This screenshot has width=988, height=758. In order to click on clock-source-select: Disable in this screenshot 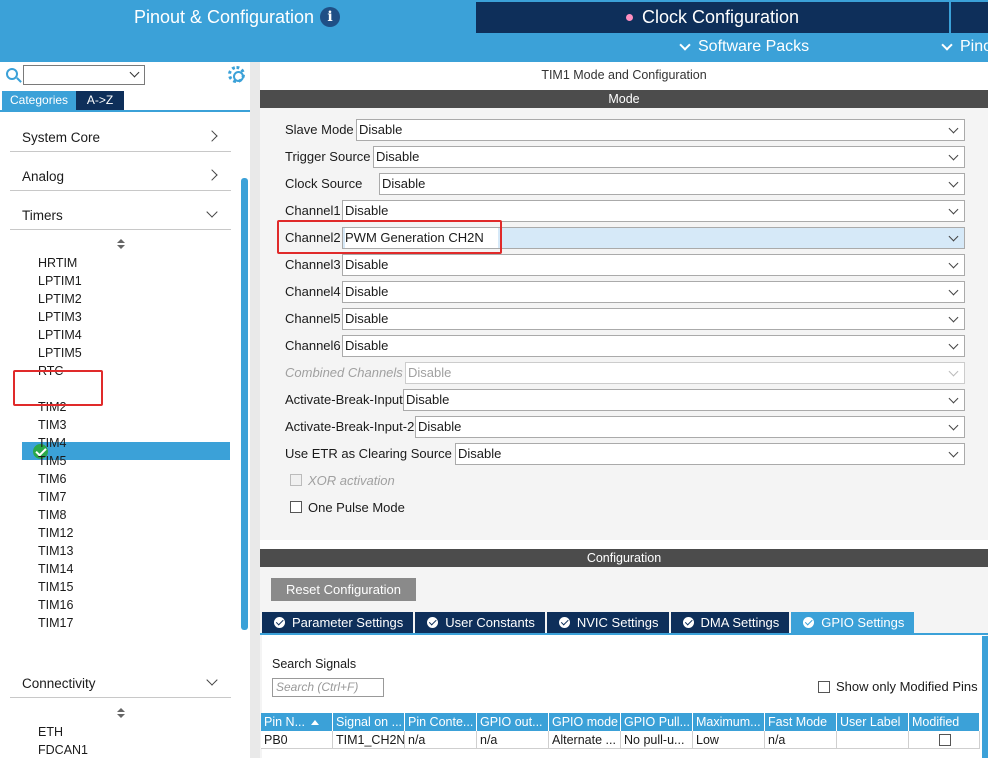, I will do `click(672, 184)`.